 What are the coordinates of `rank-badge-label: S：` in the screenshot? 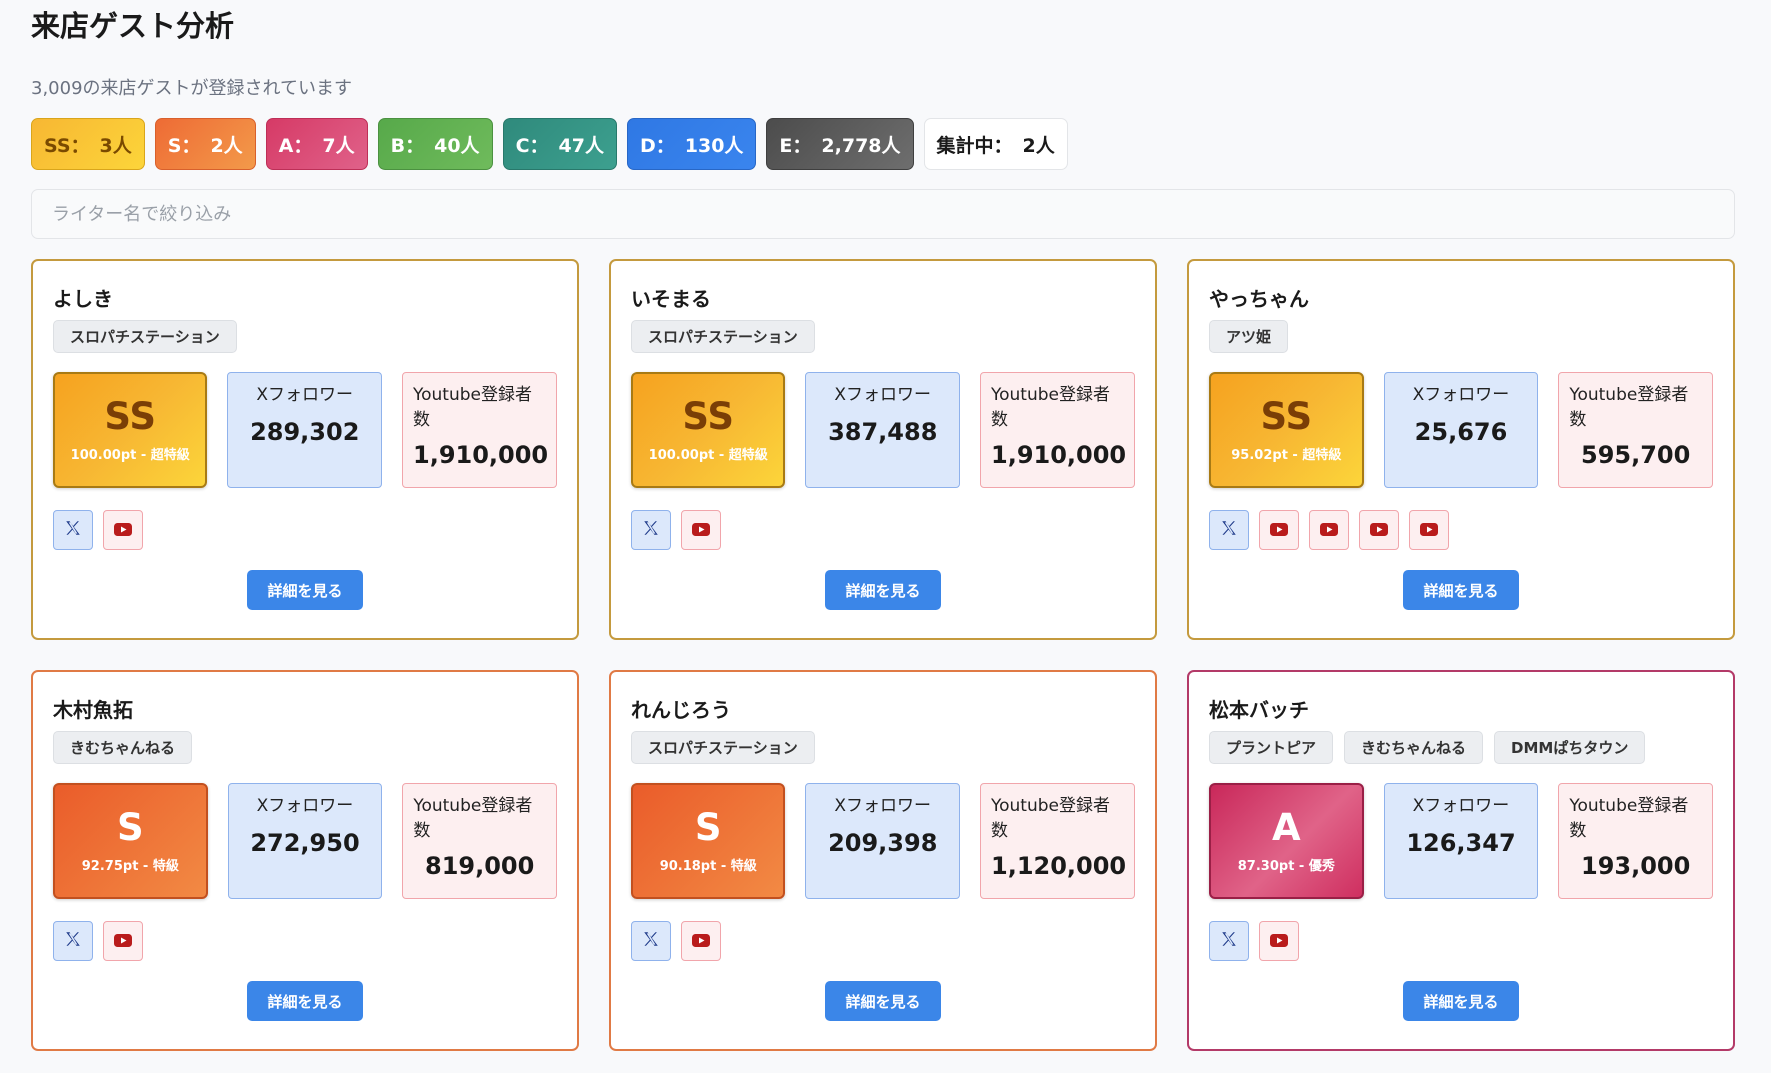 It's located at (184, 145).